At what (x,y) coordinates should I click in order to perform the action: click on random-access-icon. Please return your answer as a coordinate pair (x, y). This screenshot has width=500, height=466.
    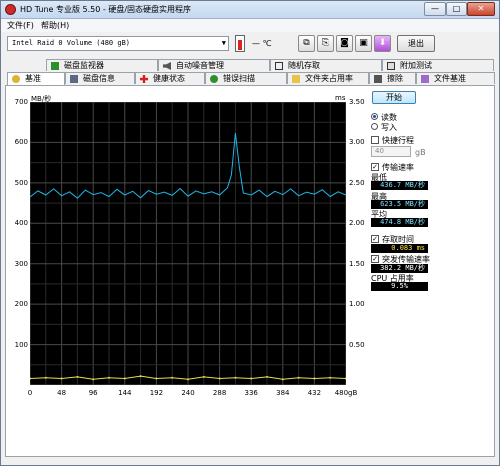
    Looking at the image, I should click on (279, 66).